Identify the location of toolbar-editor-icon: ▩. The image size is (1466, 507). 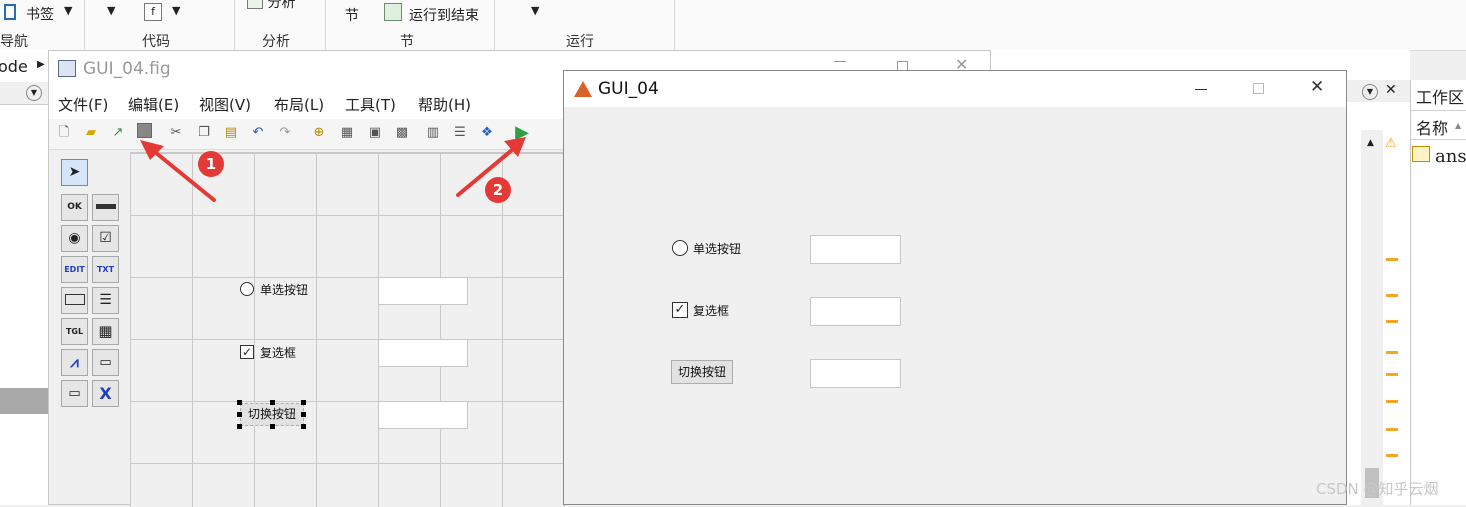
(402, 133).